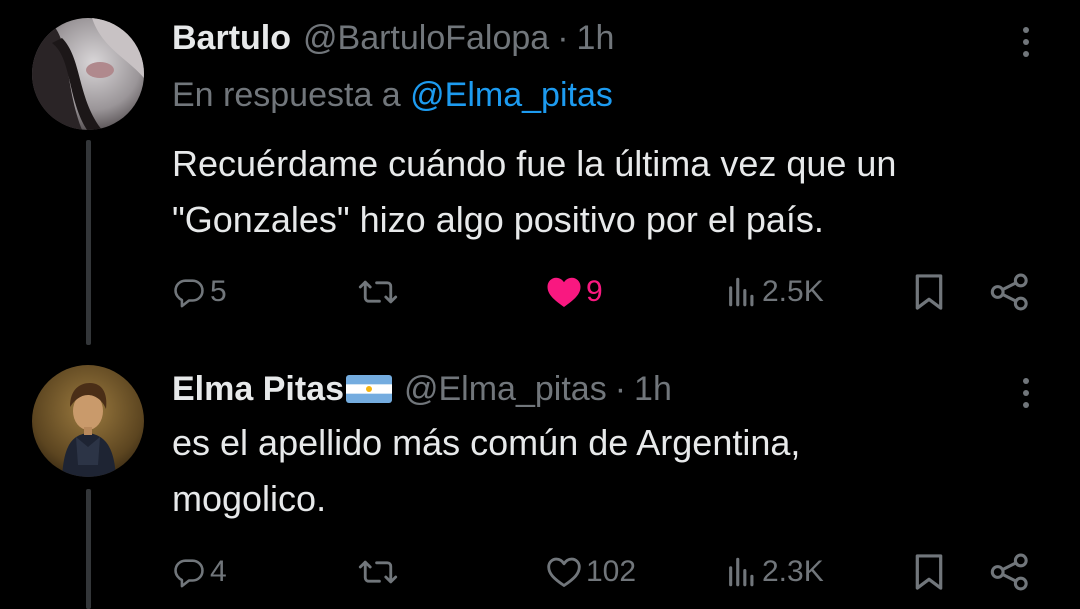 This screenshot has height=609, width=1080. I want to click on action-bar: 4 102 2.3K, so click(601, 572).